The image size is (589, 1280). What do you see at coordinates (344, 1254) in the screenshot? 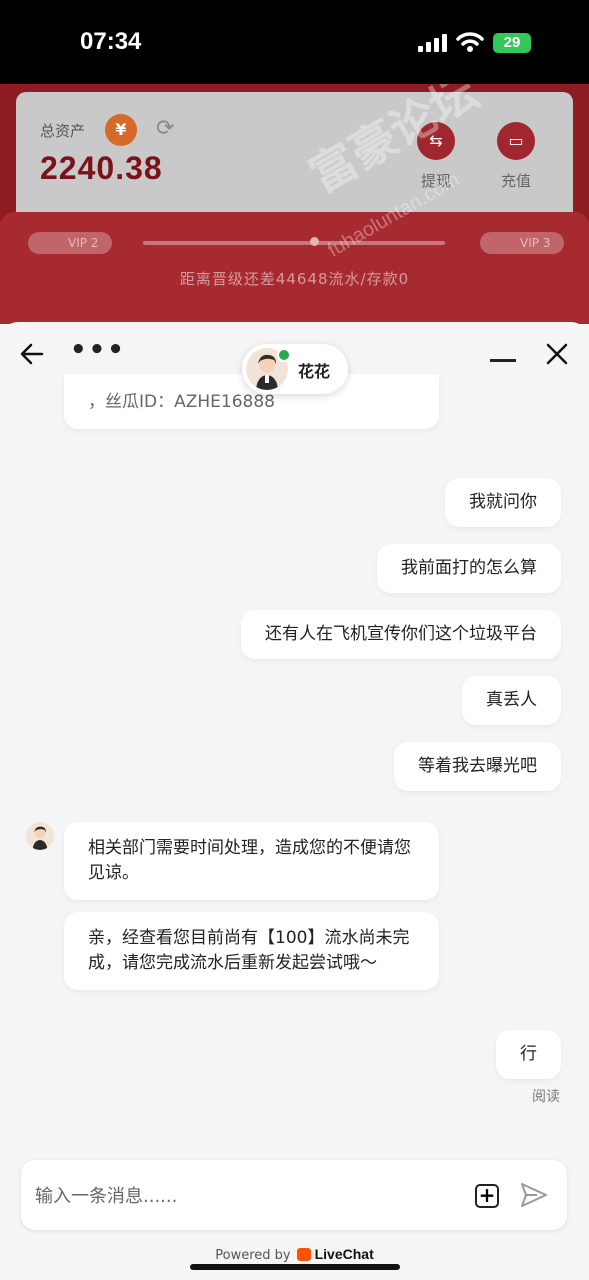
I see `livechat-brand: LiveChat` at bounding box center [344, 1254].